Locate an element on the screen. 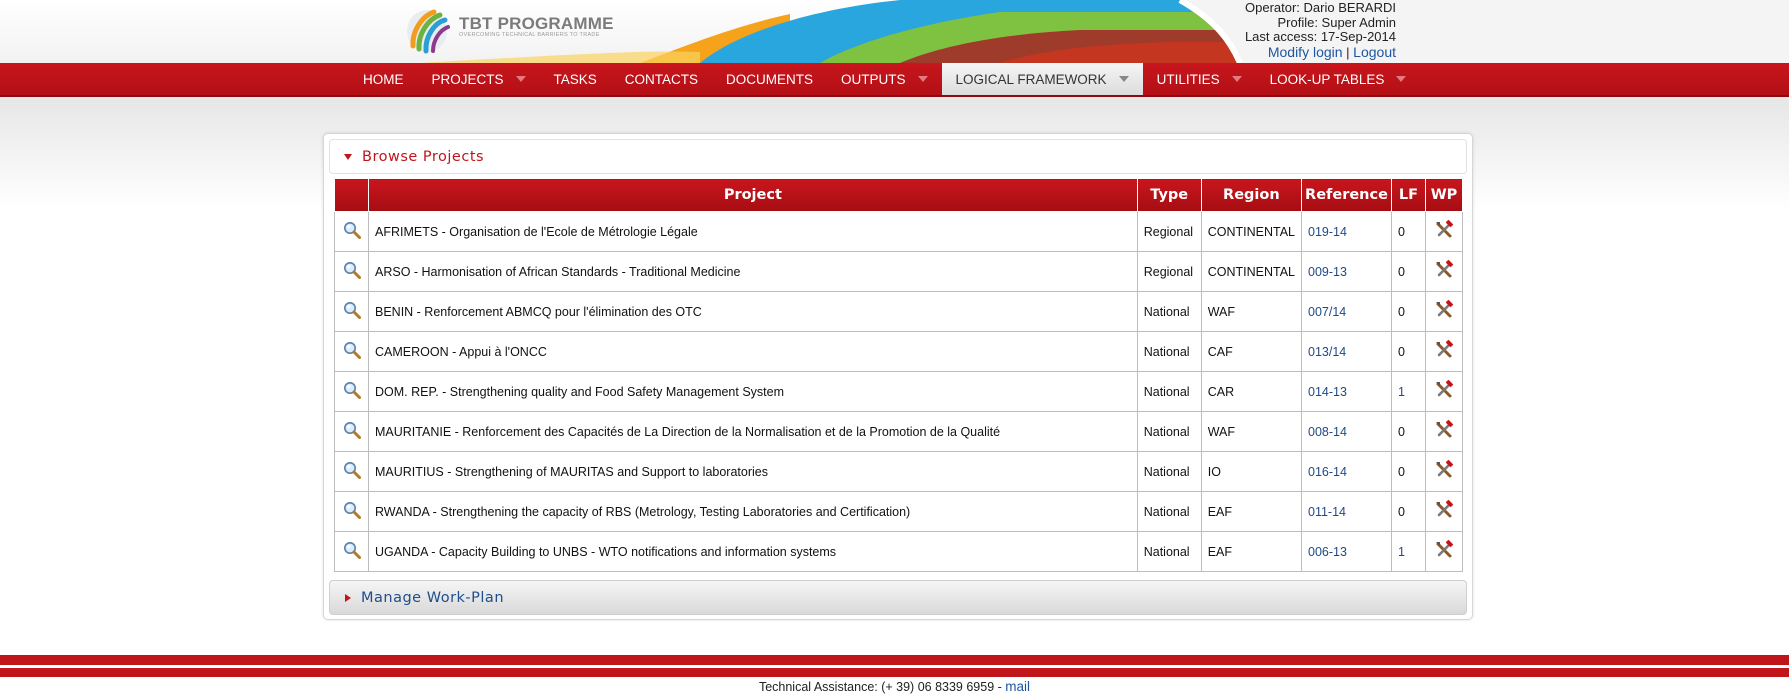 The height and width of the screenshot is (699, 1789). nav-home: HOME is located at coordinates (383, 79).